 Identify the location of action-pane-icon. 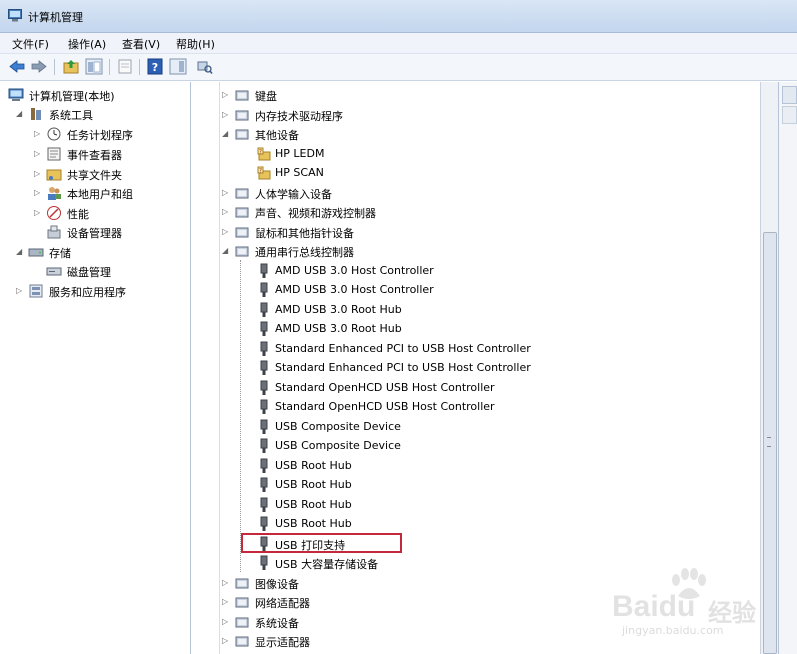
(178, 66).